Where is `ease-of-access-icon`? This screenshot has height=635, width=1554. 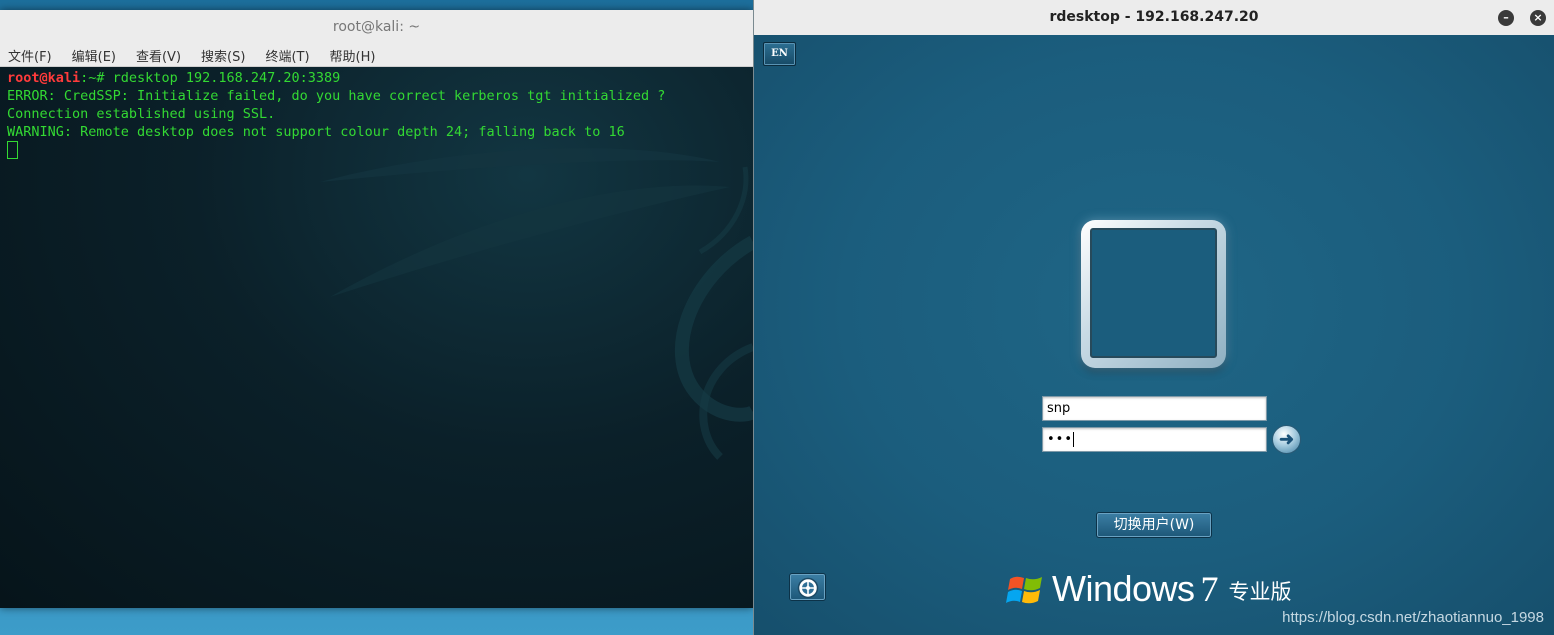 ease-of-access-icon is located at coordinates (808, 588).